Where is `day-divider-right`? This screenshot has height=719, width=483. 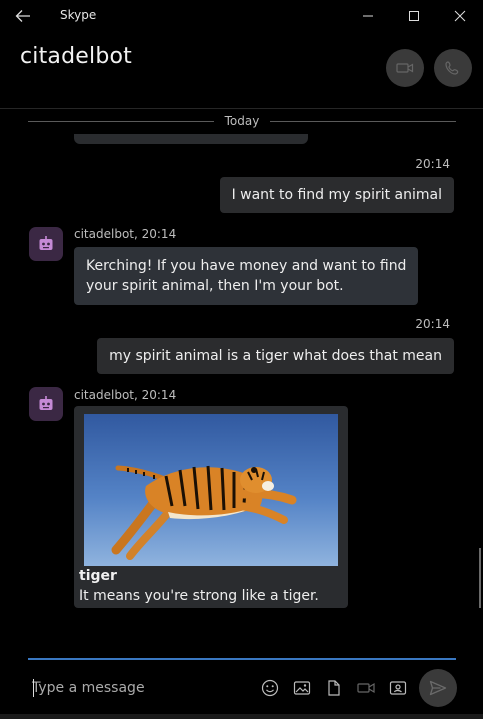
day-divider-right is located at coordinates (363, 121).